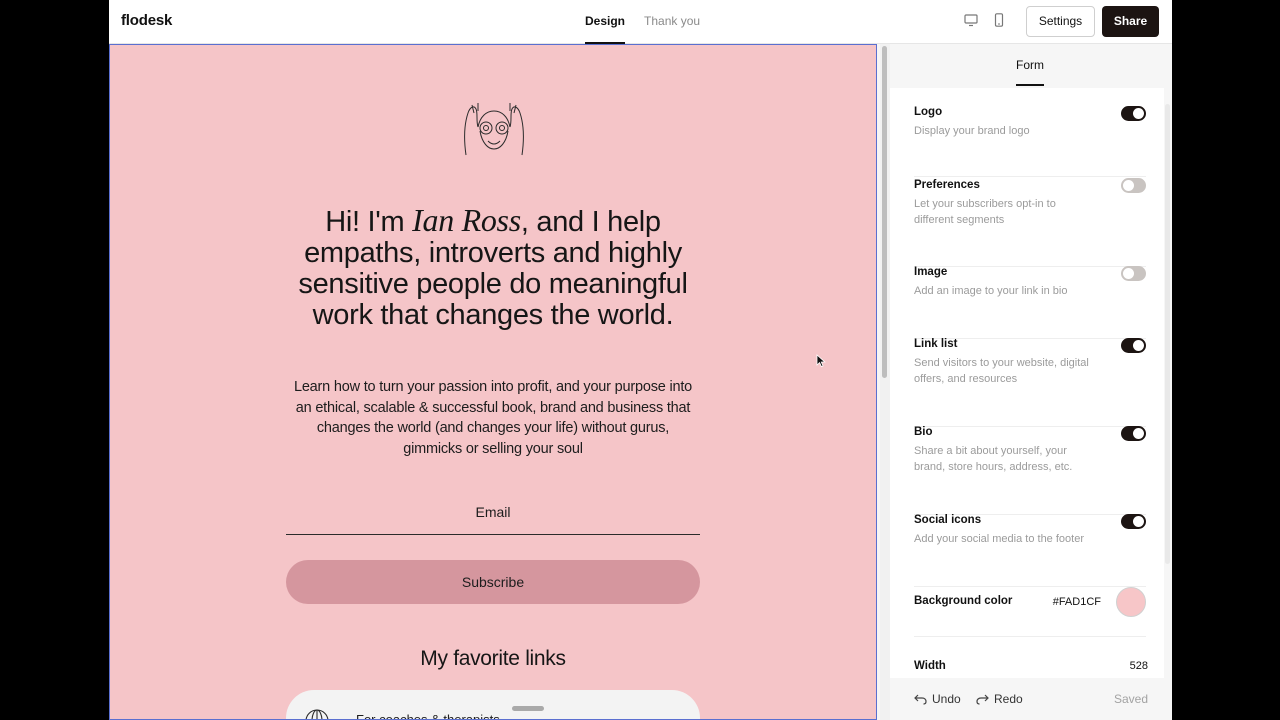 The image size is (1280, 720). I want to click on share-button: Share, so click(1130, 21).